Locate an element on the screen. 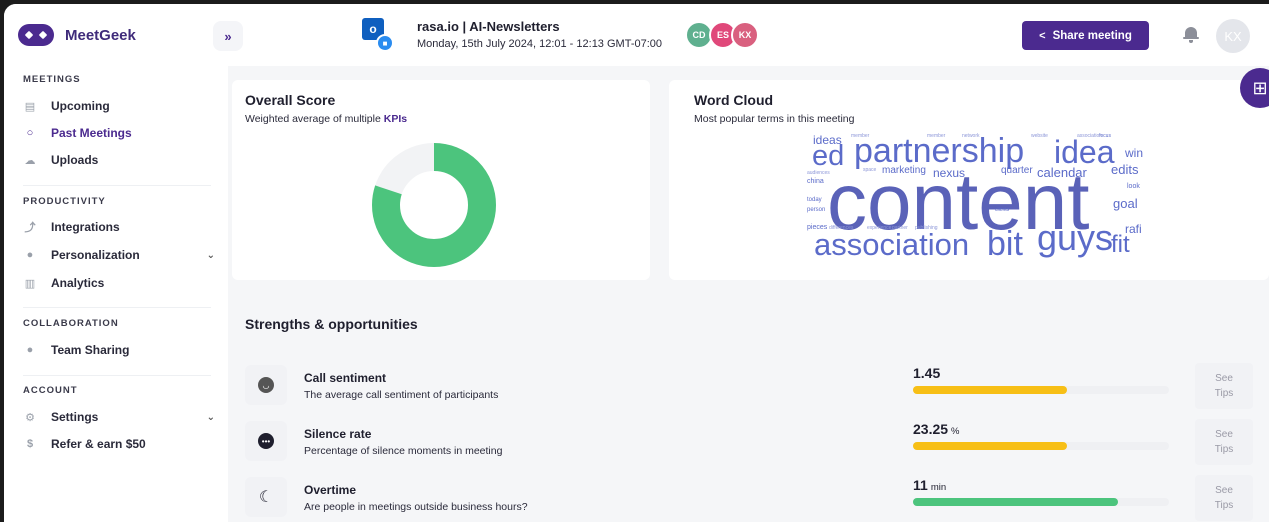 Image resolution: width=1269 pixels, height=522 pixels. section-label-productivity: PRODUCTIVITY is located at coordinates (64, 201).